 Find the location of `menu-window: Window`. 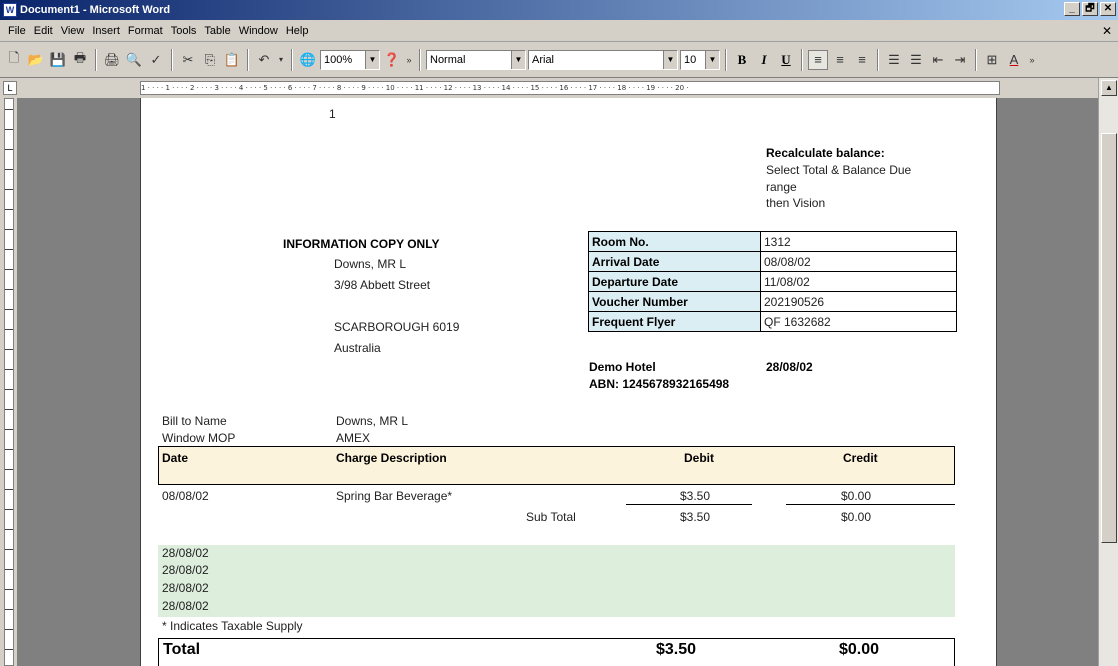

menu-window: Window is located at coordinates (258, 31).